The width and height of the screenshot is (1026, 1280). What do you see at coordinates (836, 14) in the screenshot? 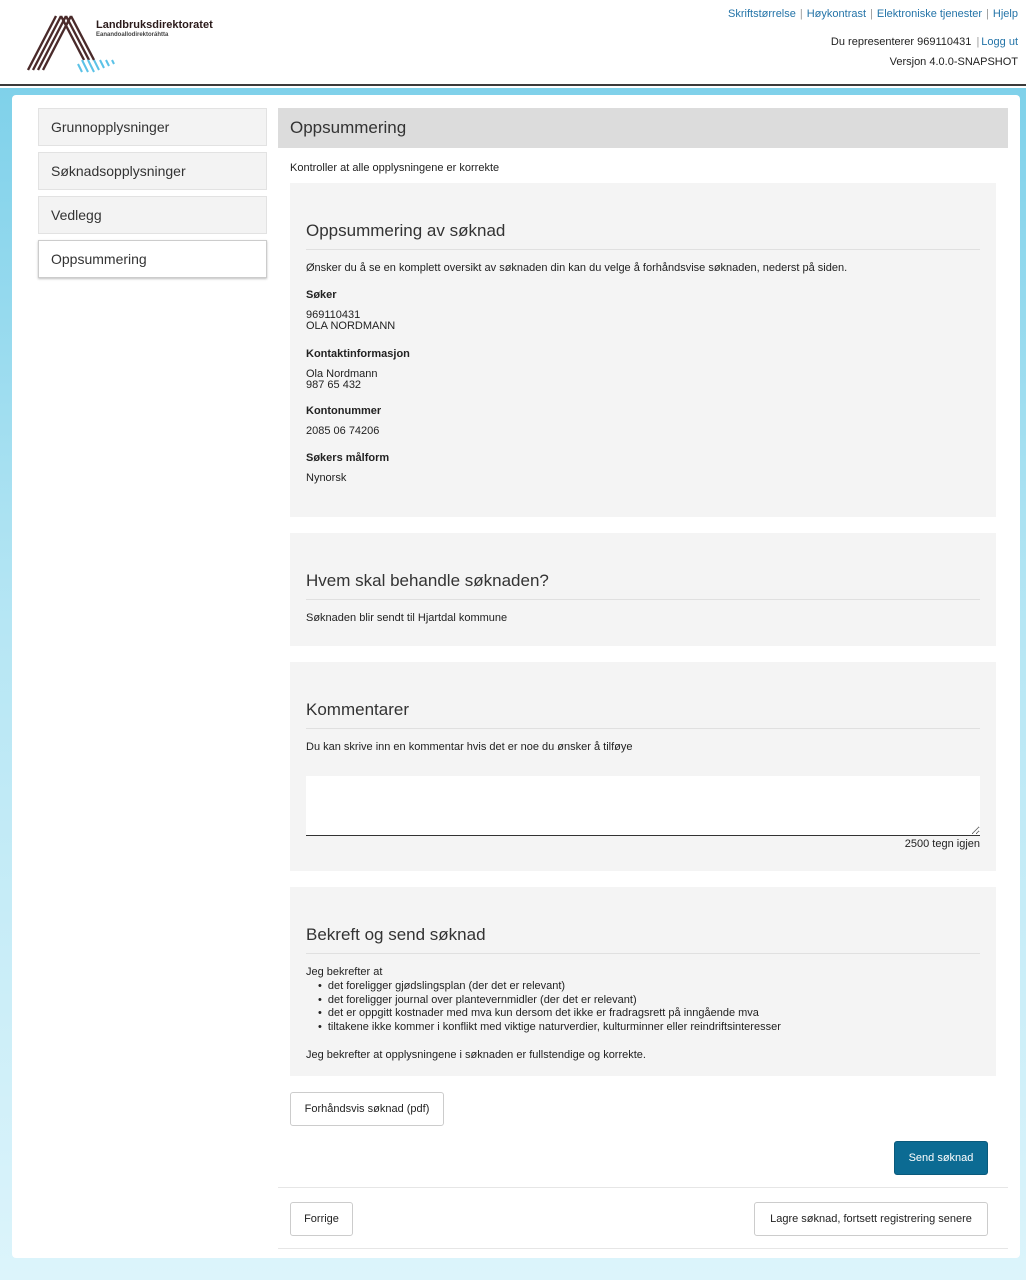
I see `high-contrast-link: Høykontrast` at bounding box center [836, 14].